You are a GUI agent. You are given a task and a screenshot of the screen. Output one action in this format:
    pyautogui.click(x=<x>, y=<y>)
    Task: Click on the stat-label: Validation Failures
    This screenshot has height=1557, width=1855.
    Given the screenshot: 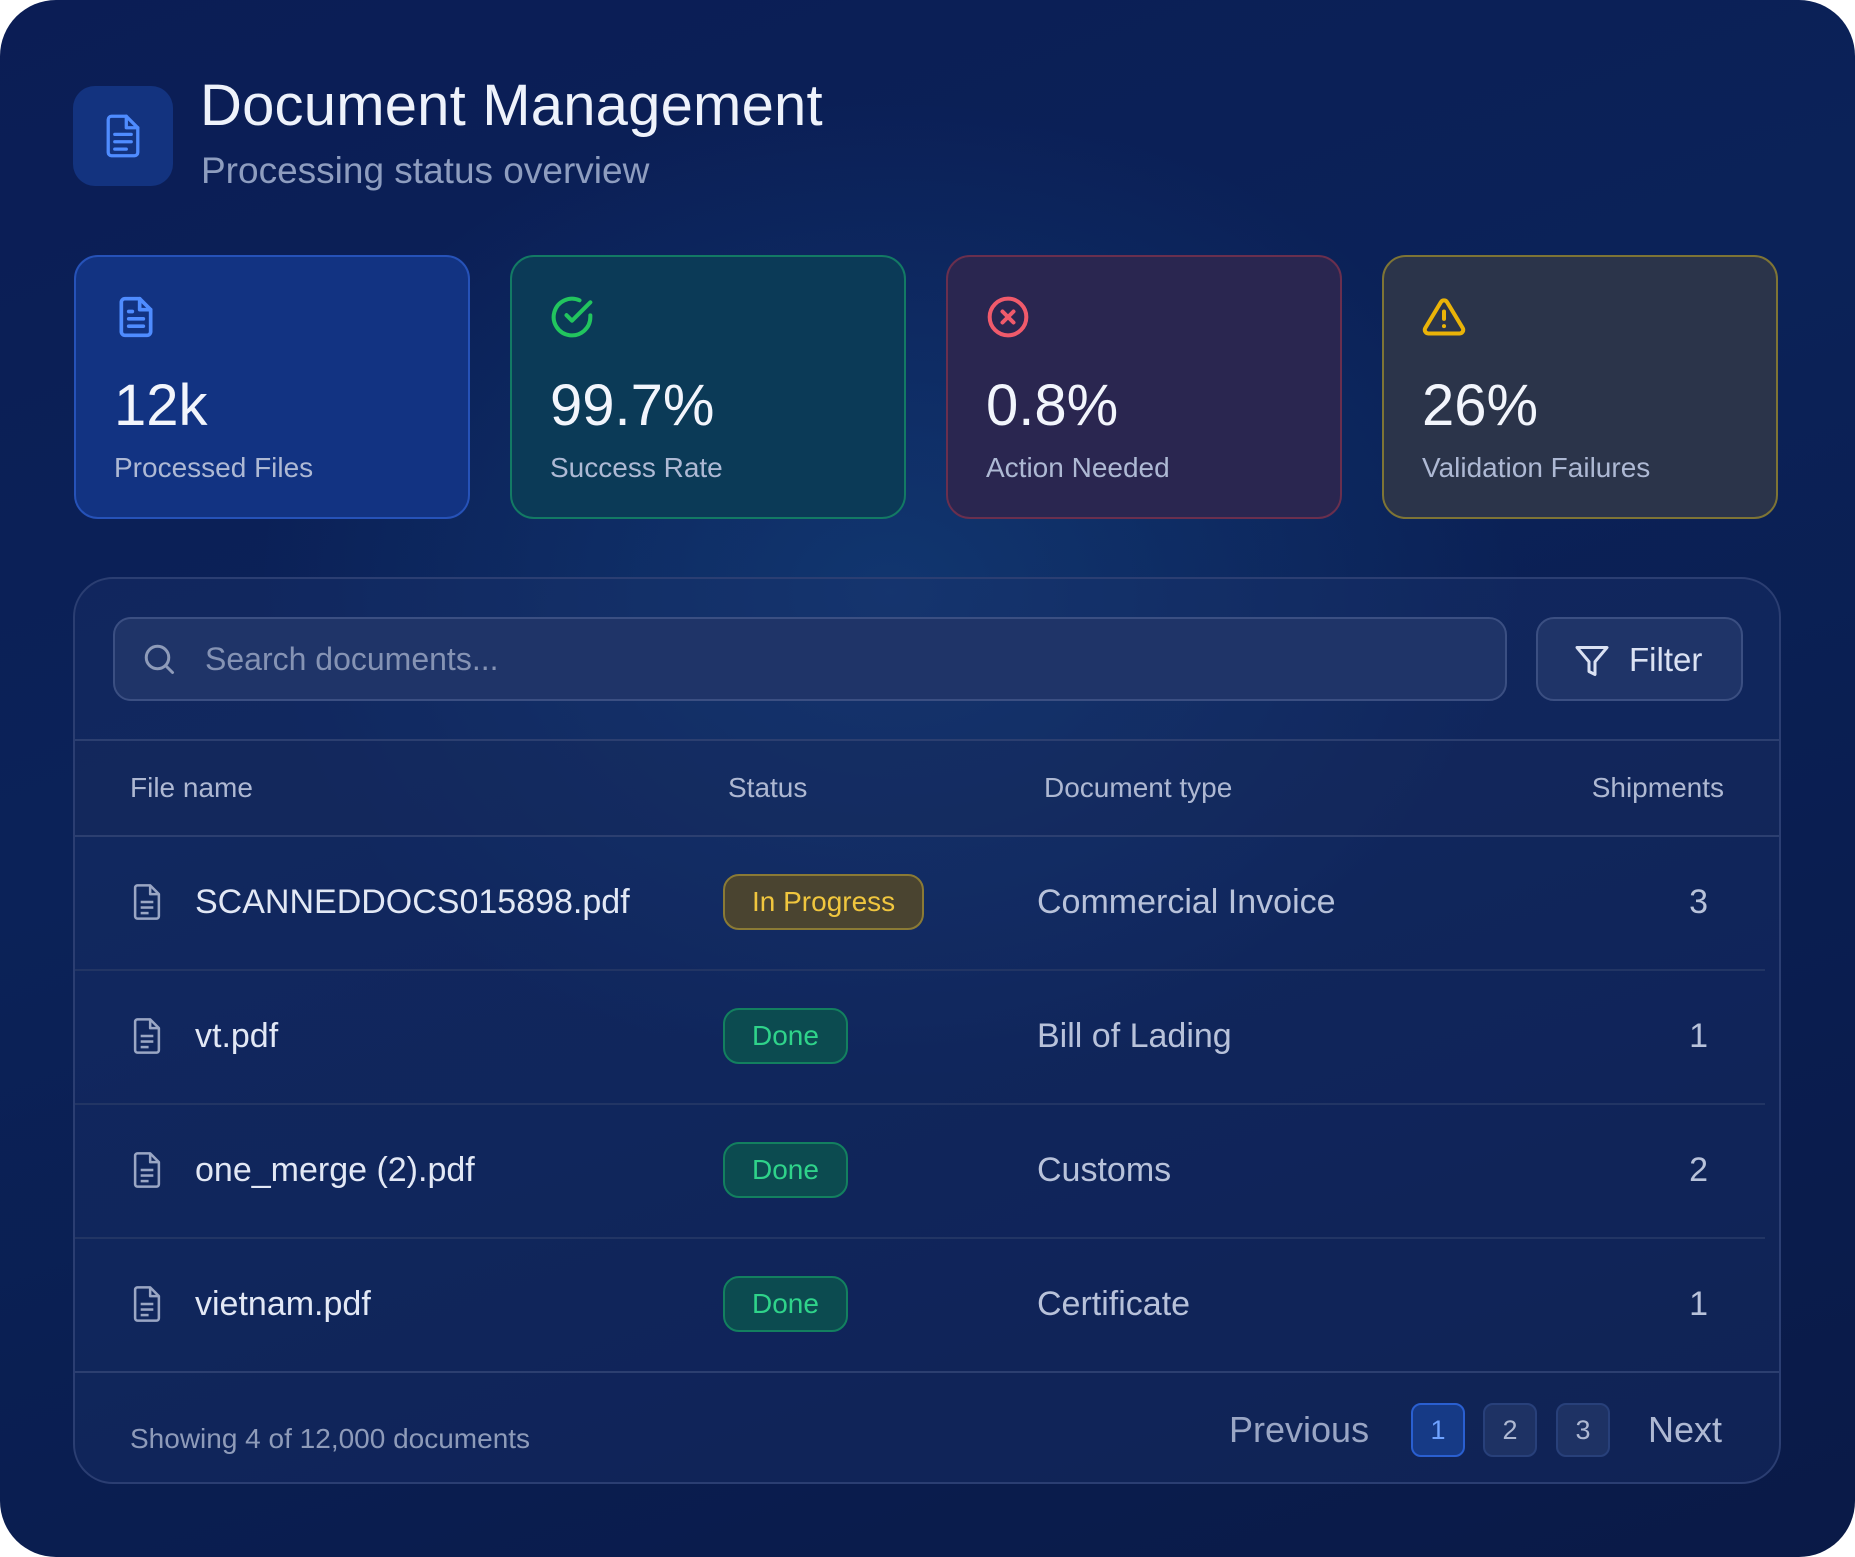 What is the action you would take?
    pyautogui.click(x=1536, y=467)
    